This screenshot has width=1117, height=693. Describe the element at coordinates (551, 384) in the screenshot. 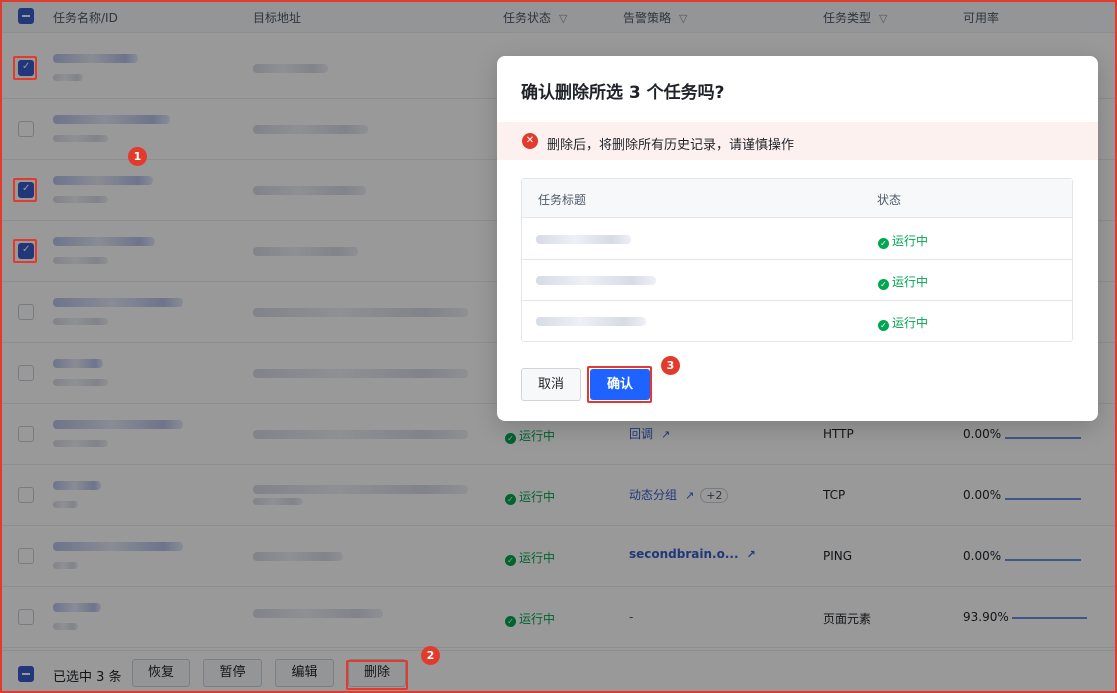

I see `cancel-button: 取消` at that location.